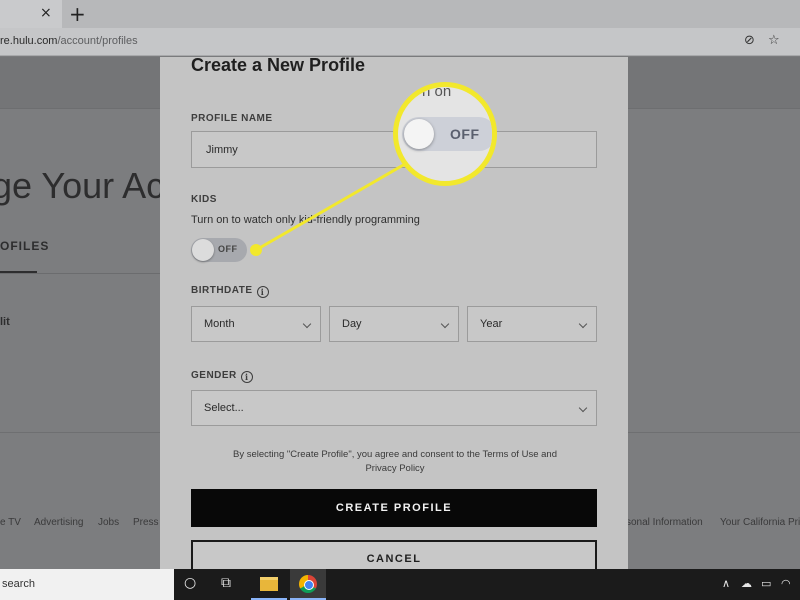 This screenshot has height=600, width=800. I want to click on windows-taskbar: search ○ ⧉ ∧ ☁ ▭ ◠, so click(400, 584).